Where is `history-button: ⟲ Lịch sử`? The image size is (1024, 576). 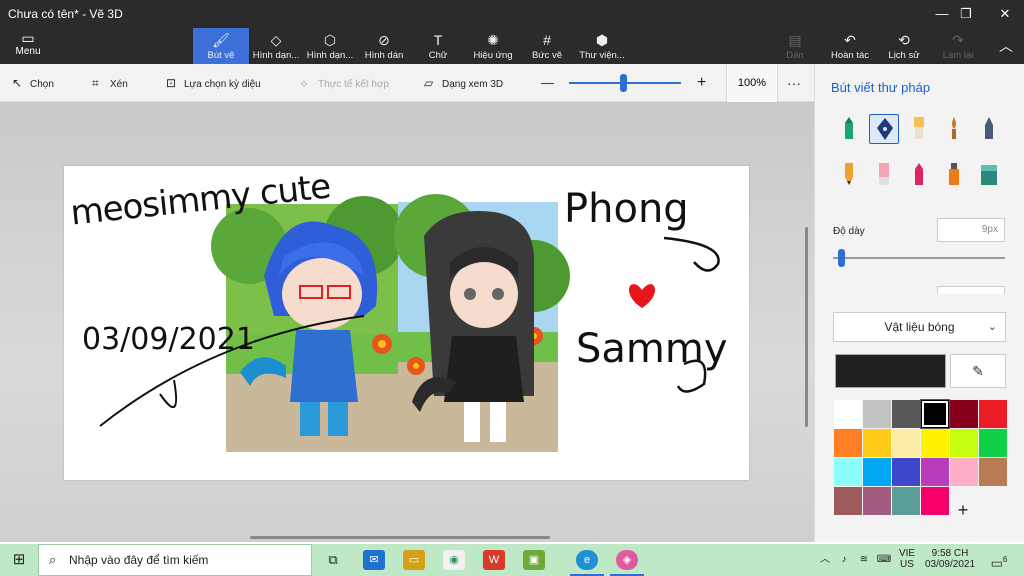
history-button: ⟲ Lịch sử is located at coordinates (904, 46).